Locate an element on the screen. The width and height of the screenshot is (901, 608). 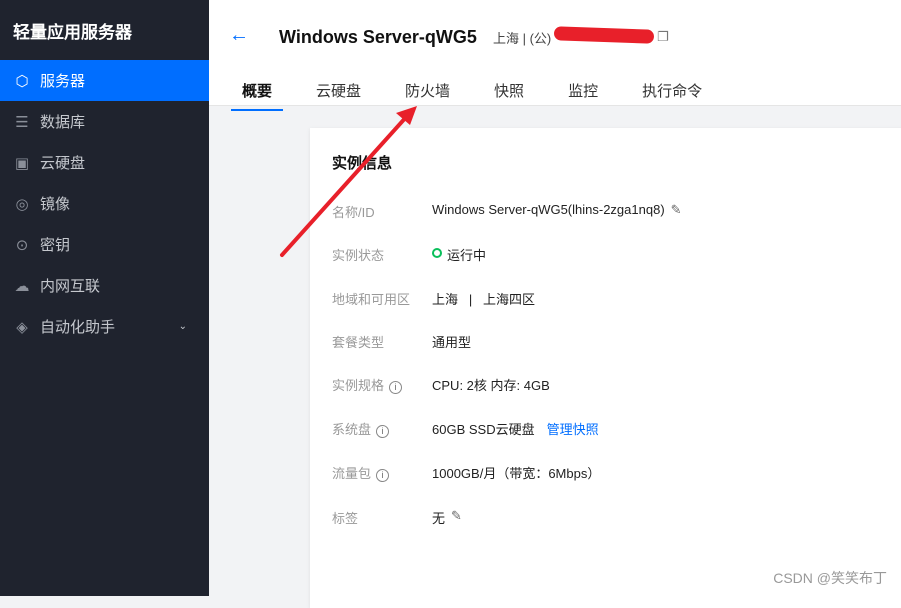
sidebar-item-key: ⊙ 密钥 is located at coordinates (104, 244).